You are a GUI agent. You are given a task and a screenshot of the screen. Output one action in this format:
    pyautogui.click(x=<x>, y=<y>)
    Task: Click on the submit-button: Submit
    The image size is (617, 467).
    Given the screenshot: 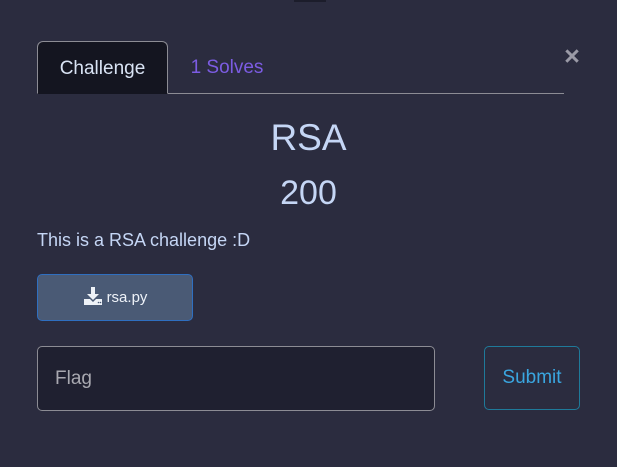 What is the action you would take?
    pyautogui.click(x=532, y=378)
    